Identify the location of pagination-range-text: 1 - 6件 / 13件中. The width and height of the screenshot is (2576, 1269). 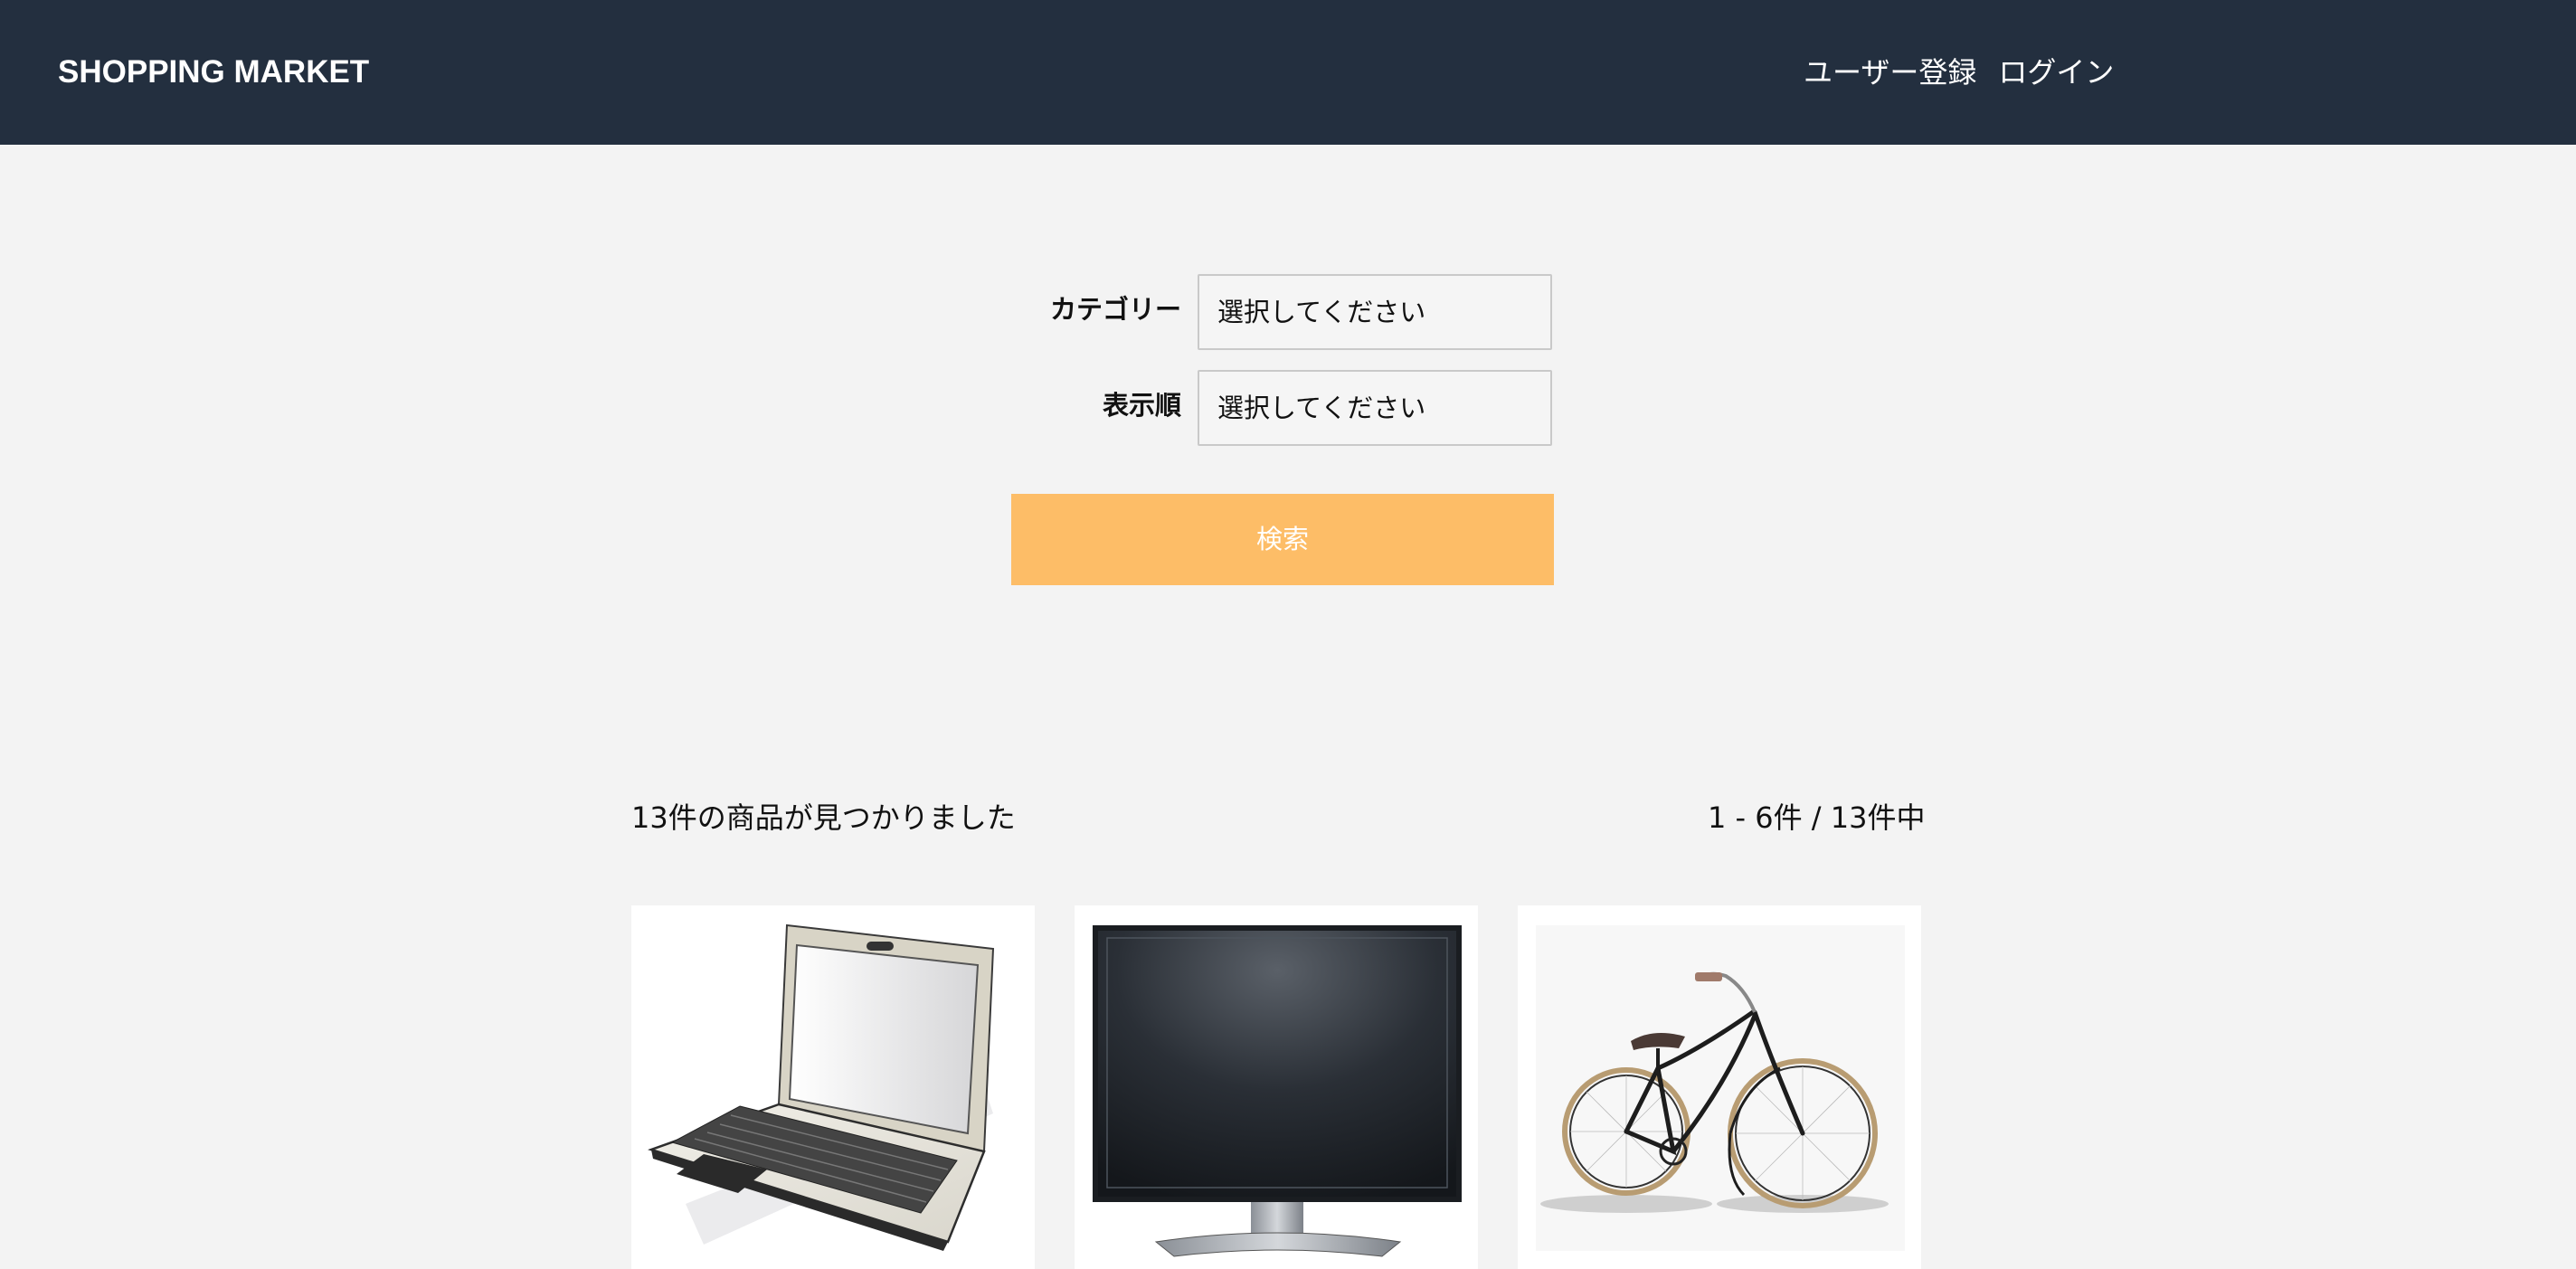
(1817, 817).